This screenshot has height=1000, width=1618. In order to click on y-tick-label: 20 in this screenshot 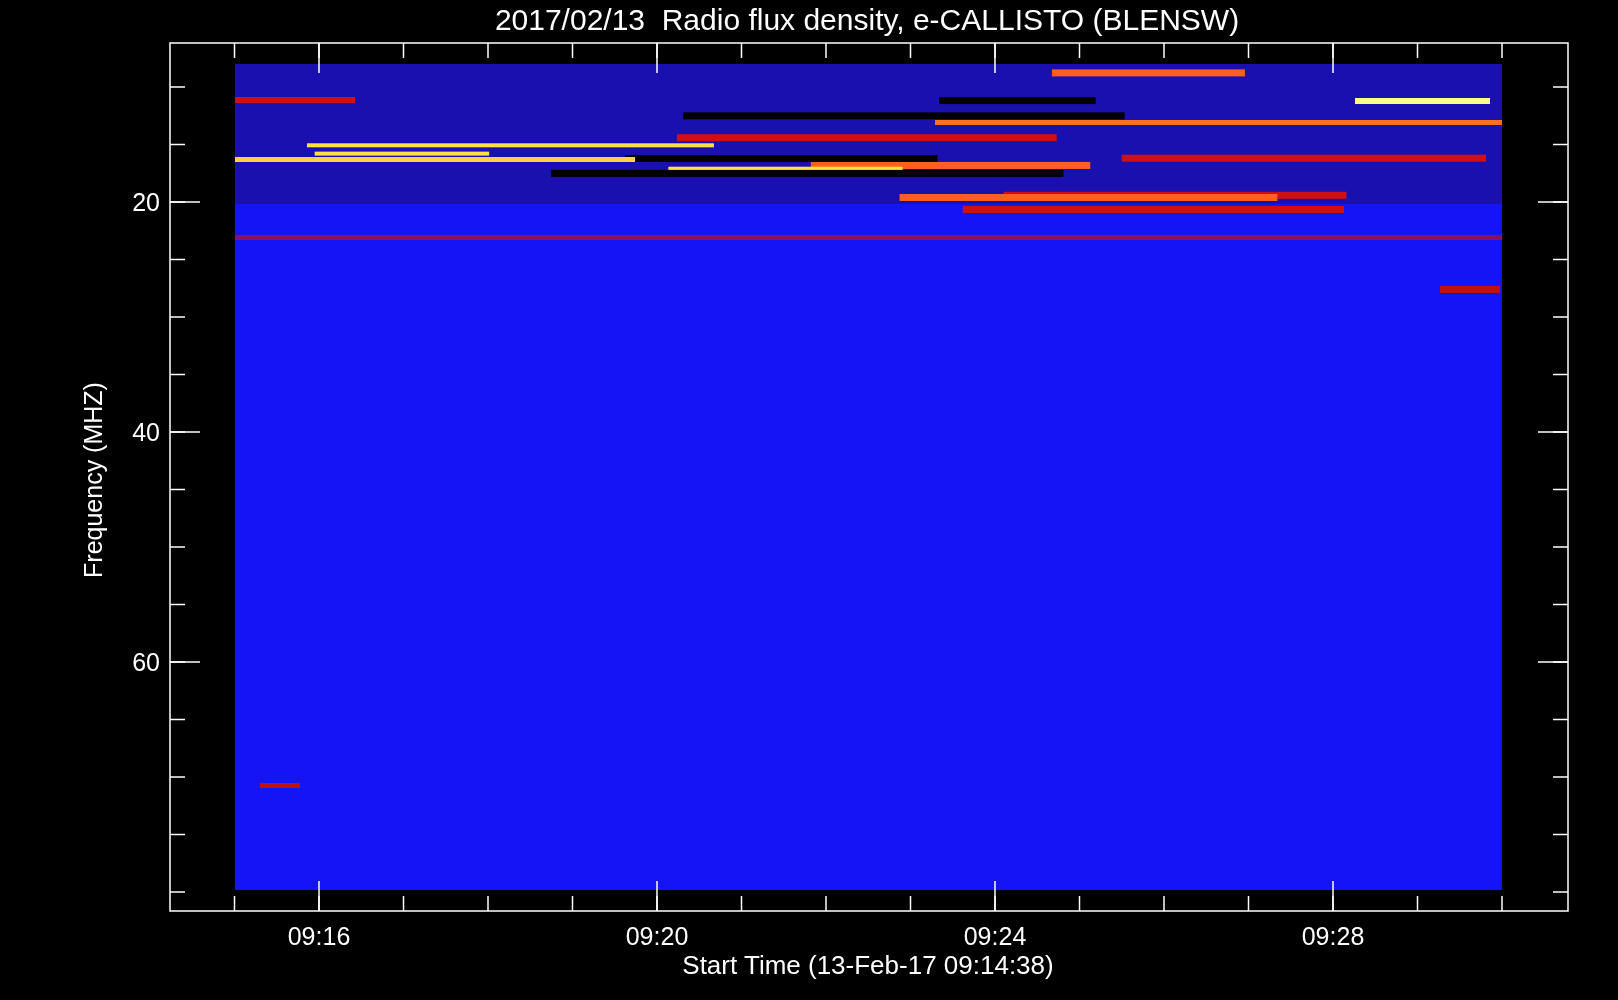, I will do `click(146, 202)`.